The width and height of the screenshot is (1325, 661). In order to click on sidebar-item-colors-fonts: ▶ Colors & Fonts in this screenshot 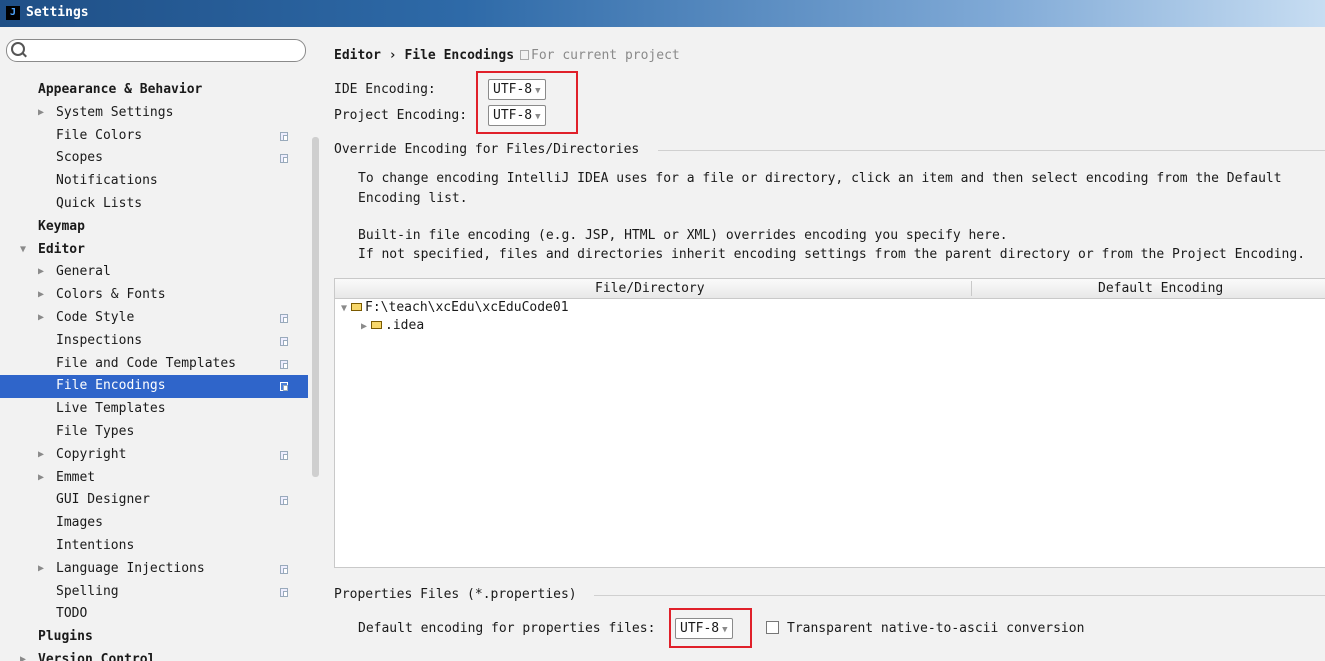, I will do `click(154, 295)`.